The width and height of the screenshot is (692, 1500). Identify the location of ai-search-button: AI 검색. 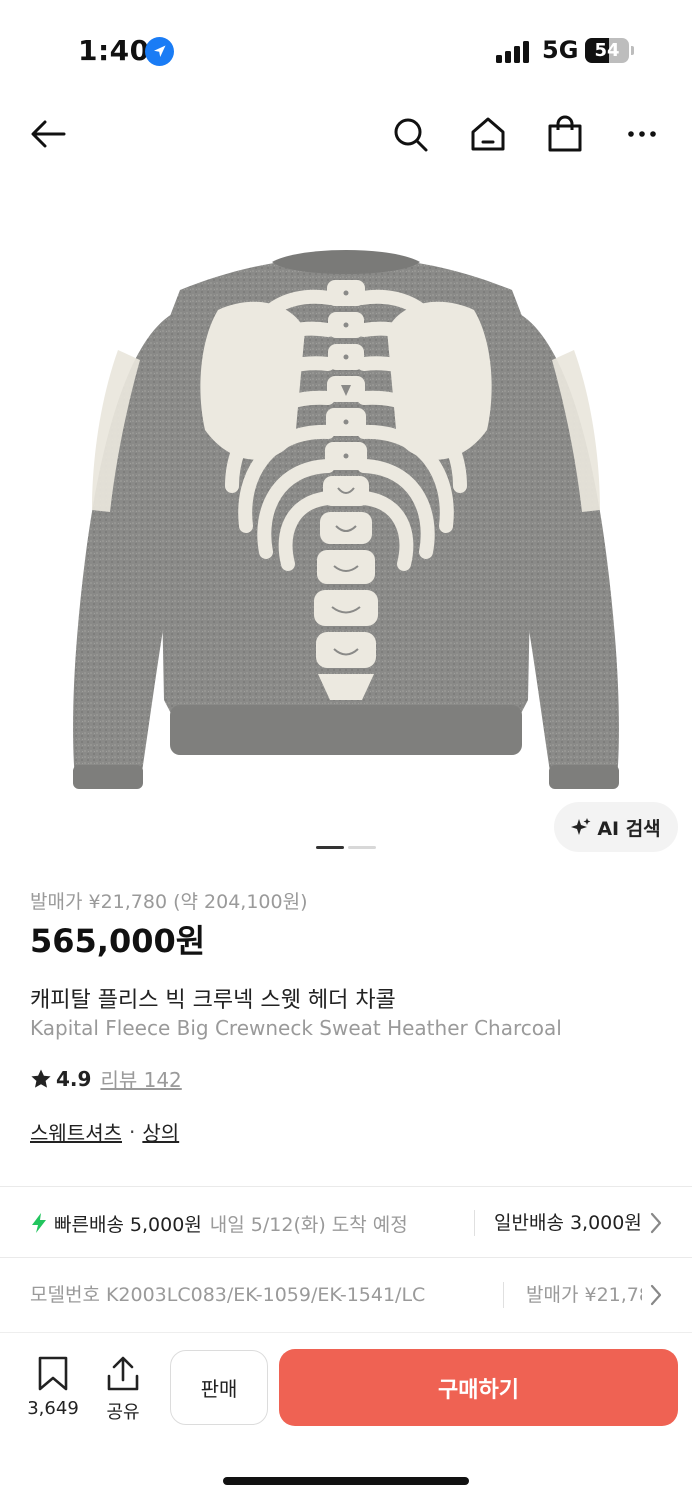
(616, 827).